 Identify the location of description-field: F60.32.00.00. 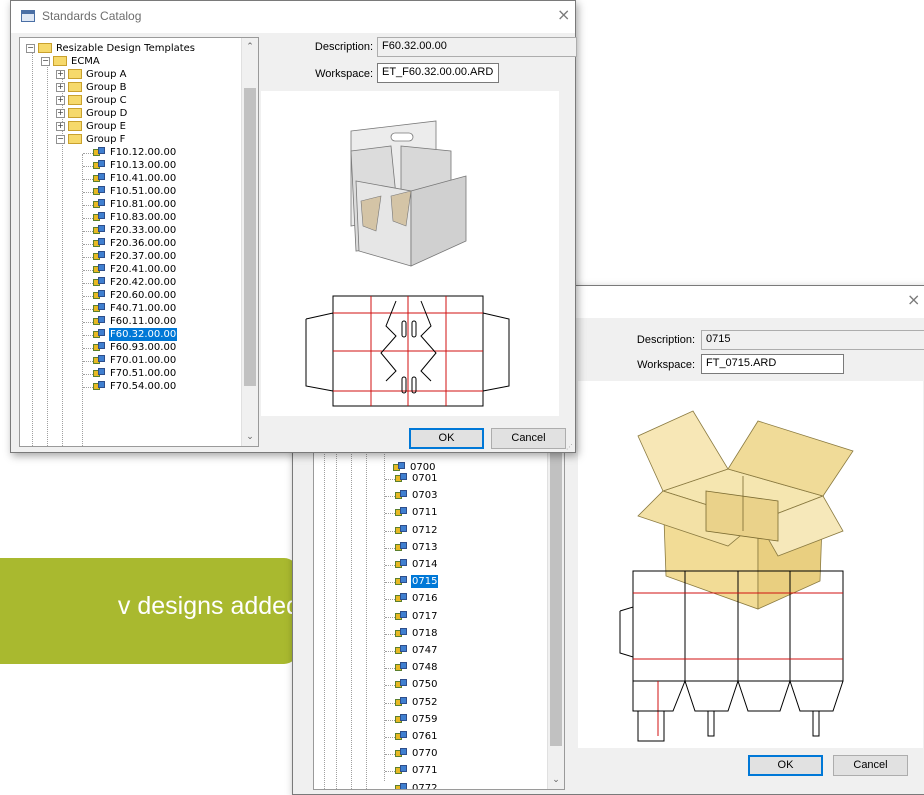
(477, 47).